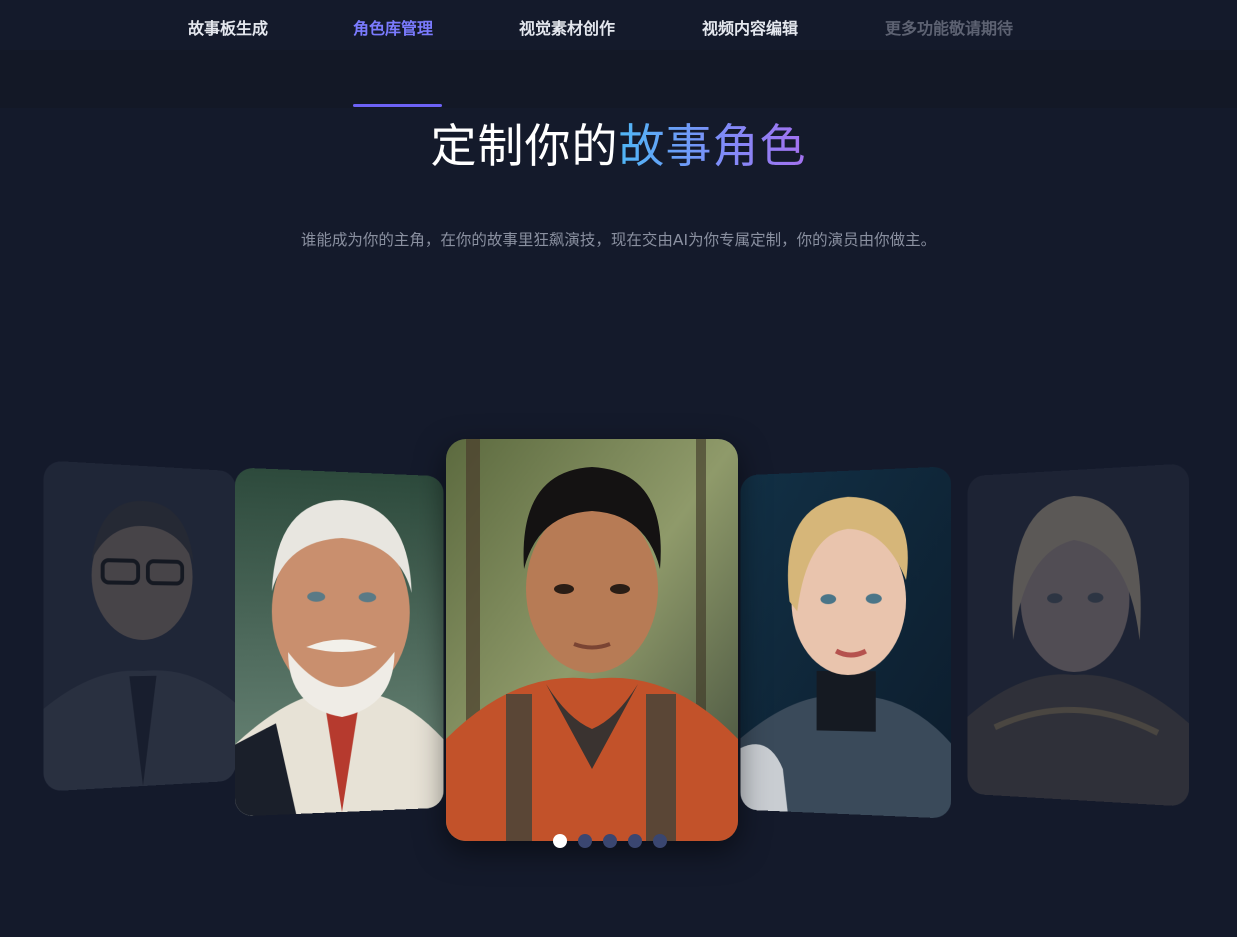 Image resolution: width=1237 pixels, height=937 pixels. I want to click on page-title-plain: 定制你的, so click(525, 146).